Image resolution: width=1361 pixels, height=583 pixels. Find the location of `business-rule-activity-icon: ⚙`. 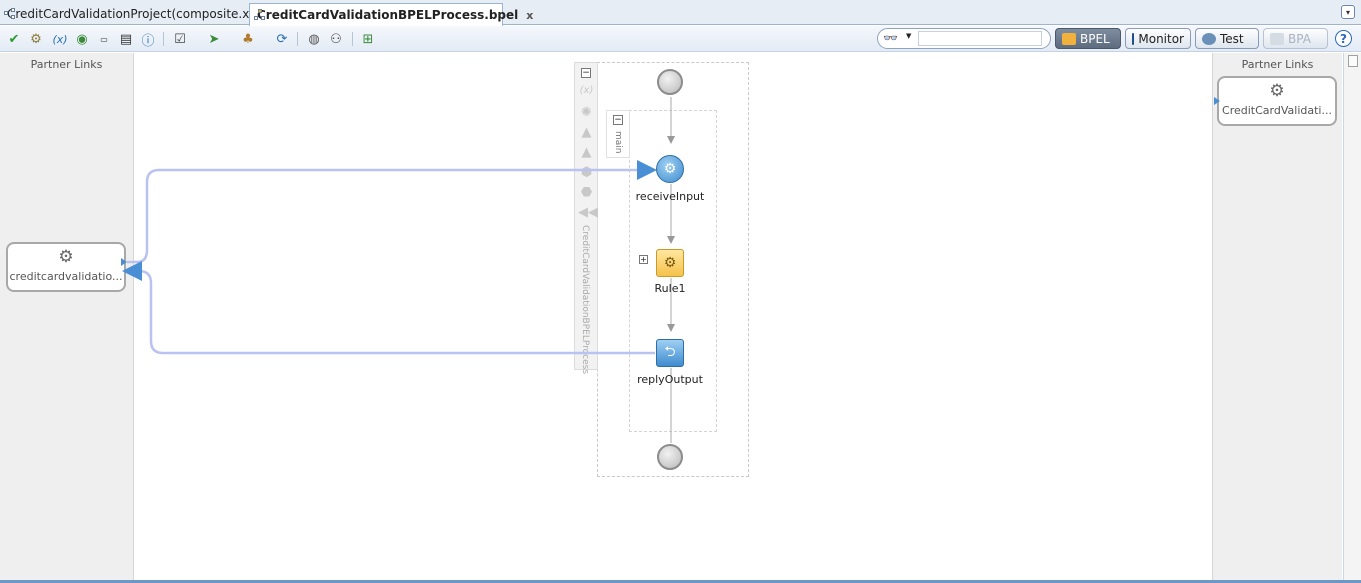

business-rule-activity-icon: ⚙ is located at coordinates (670, 263).